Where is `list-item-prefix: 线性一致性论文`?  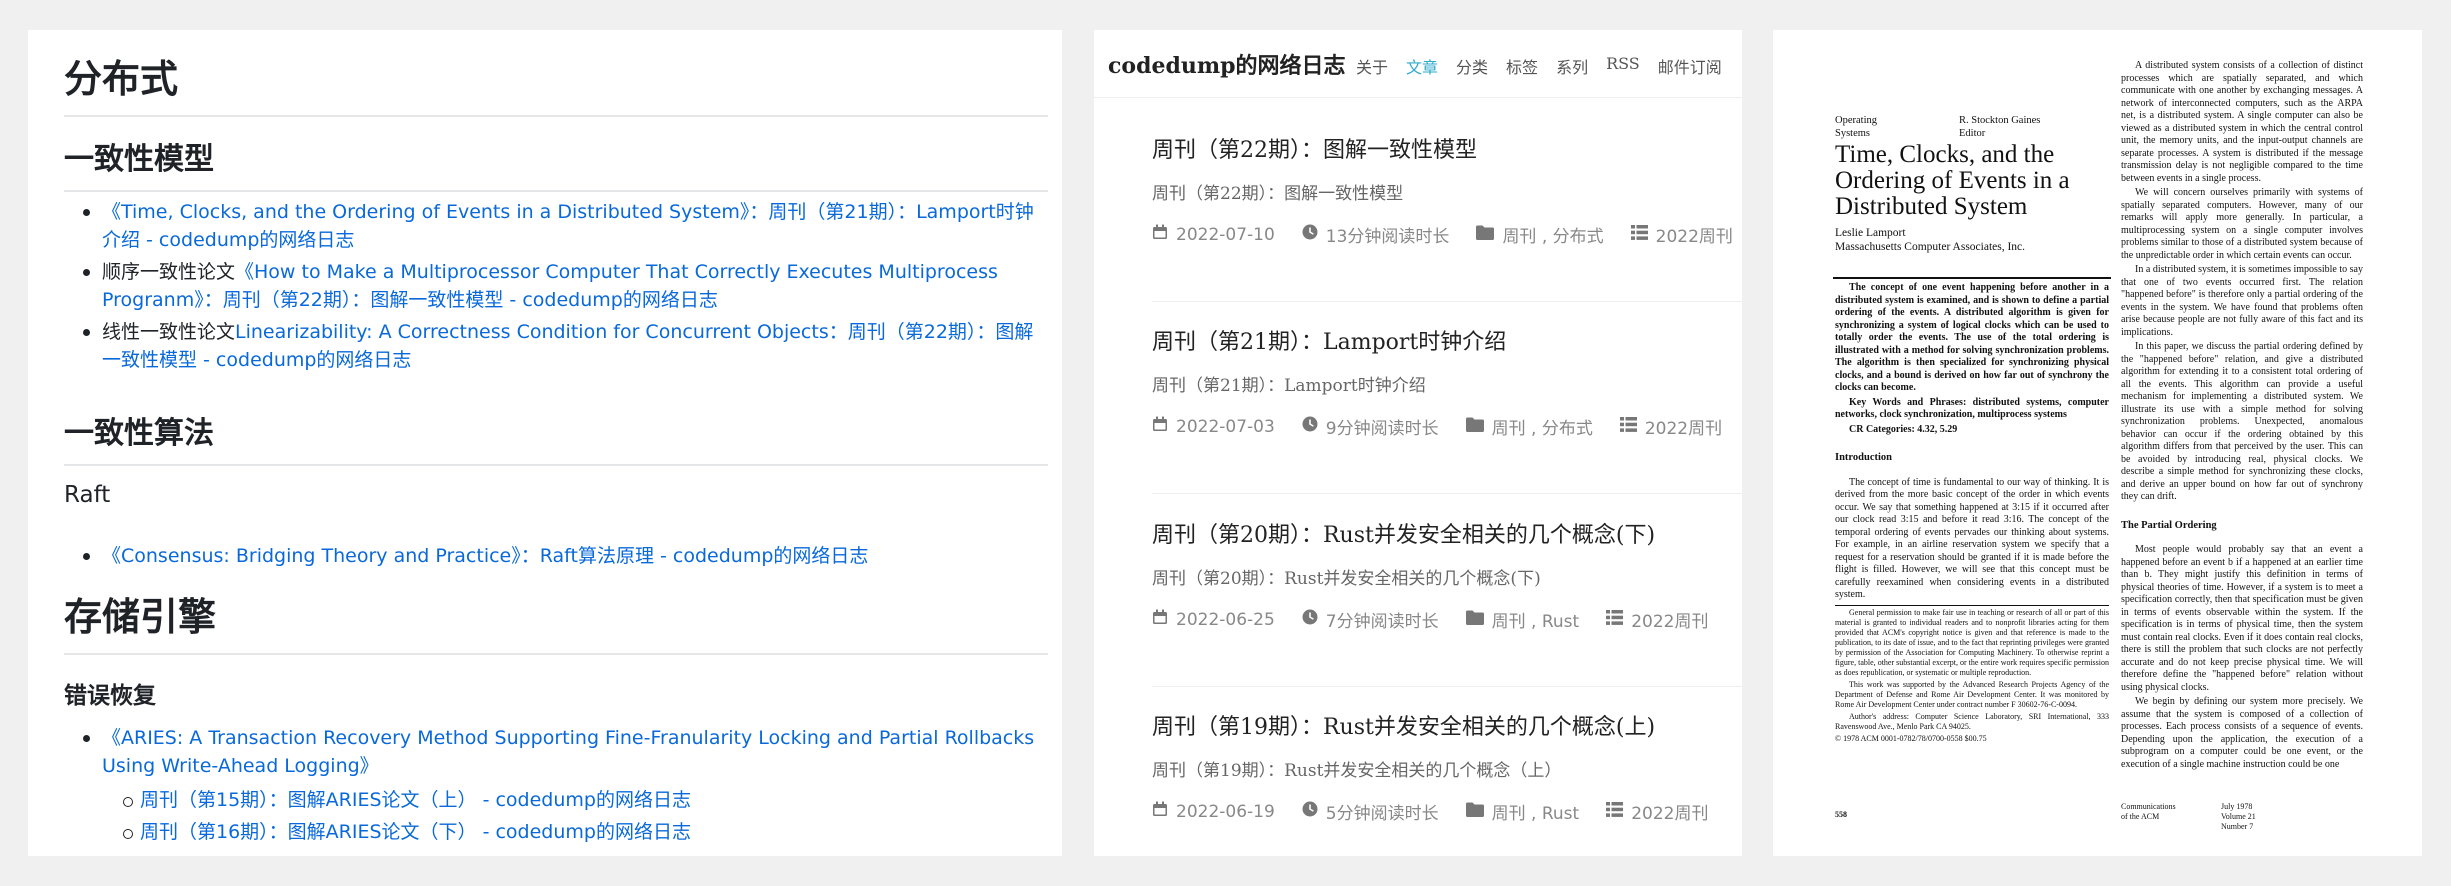
list-item-prefix: 线性一致性论文 is located at coordinates (169, 332).